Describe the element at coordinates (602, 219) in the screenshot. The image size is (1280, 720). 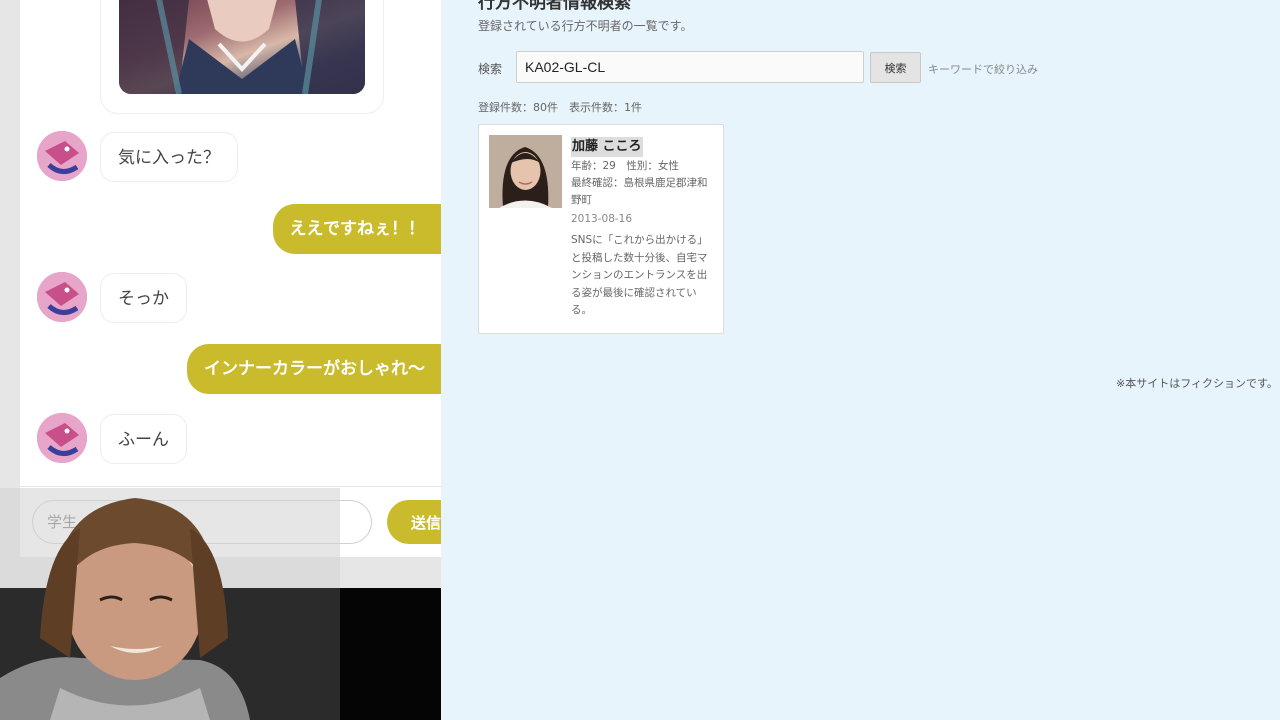
I see `person-date: 2013-08-16` at that location.